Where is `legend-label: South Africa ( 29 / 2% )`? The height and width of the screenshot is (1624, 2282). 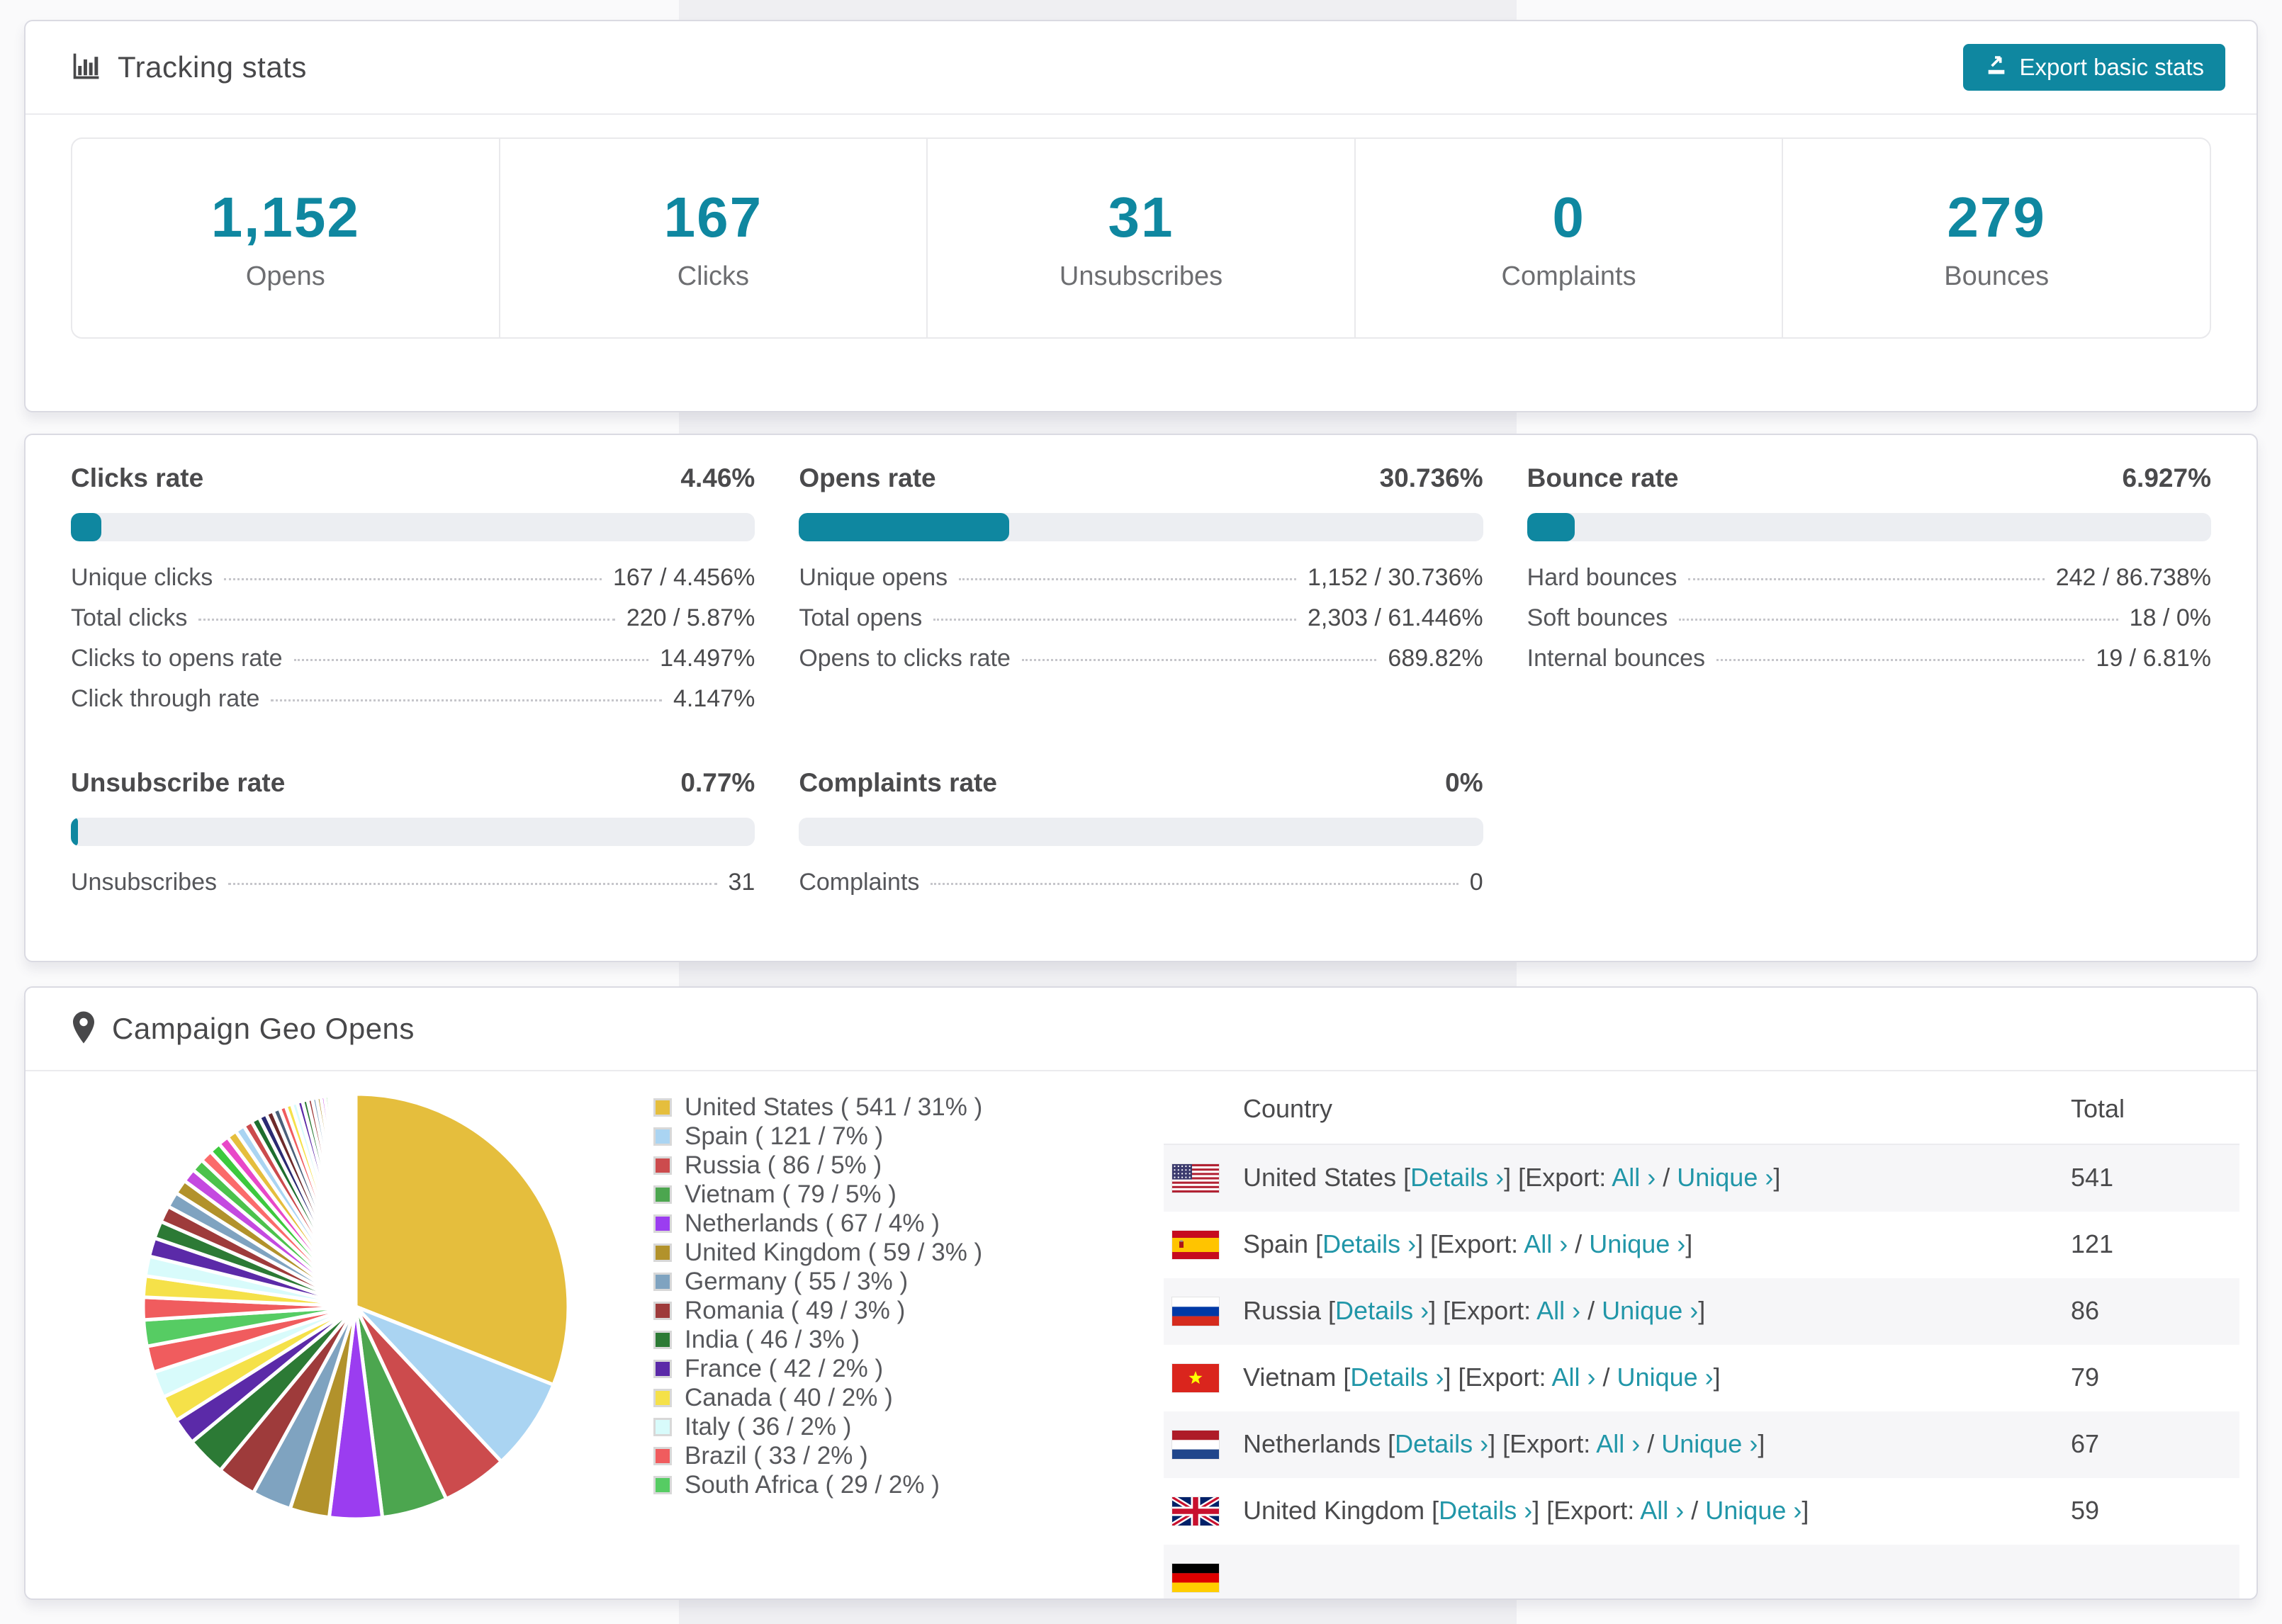 legend-label: South Africa ( 29 / 2% ) is located at coordinates (812, 1484).